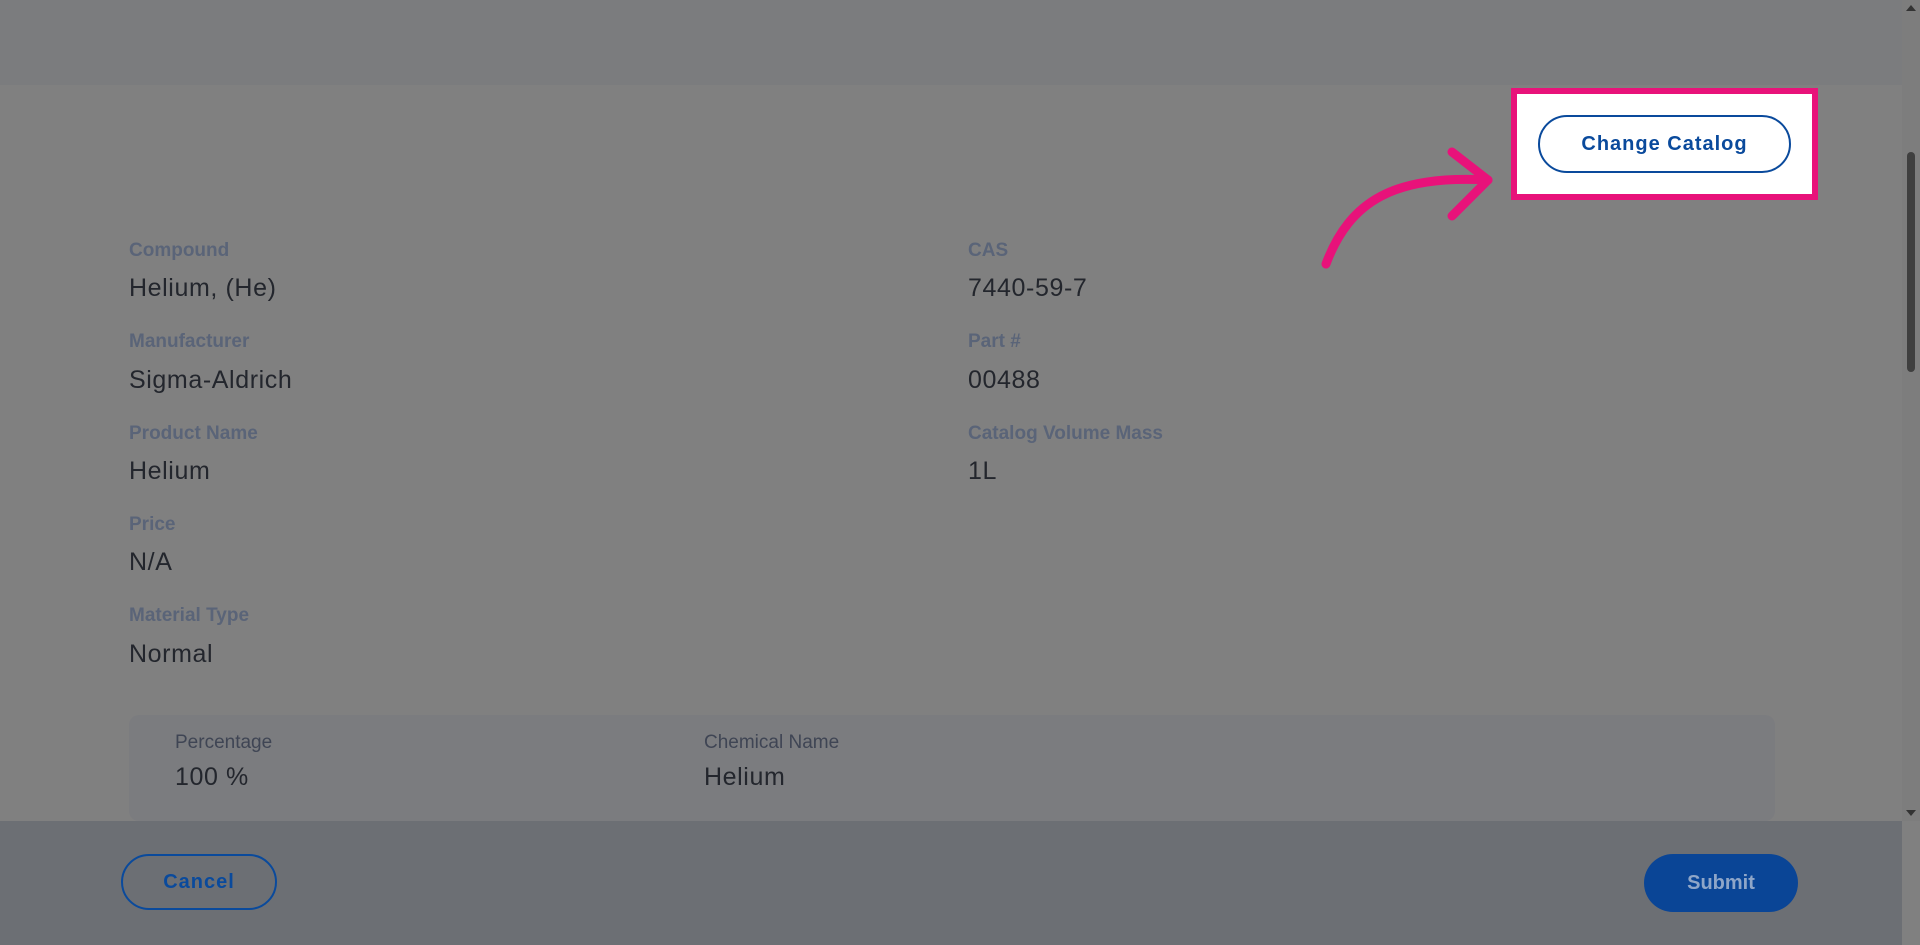 This screenshot has height=945, width=1920. Describe the element at coordinates (224, 742) in the screenshot. I see `percentage-label: Percentage` at that location.